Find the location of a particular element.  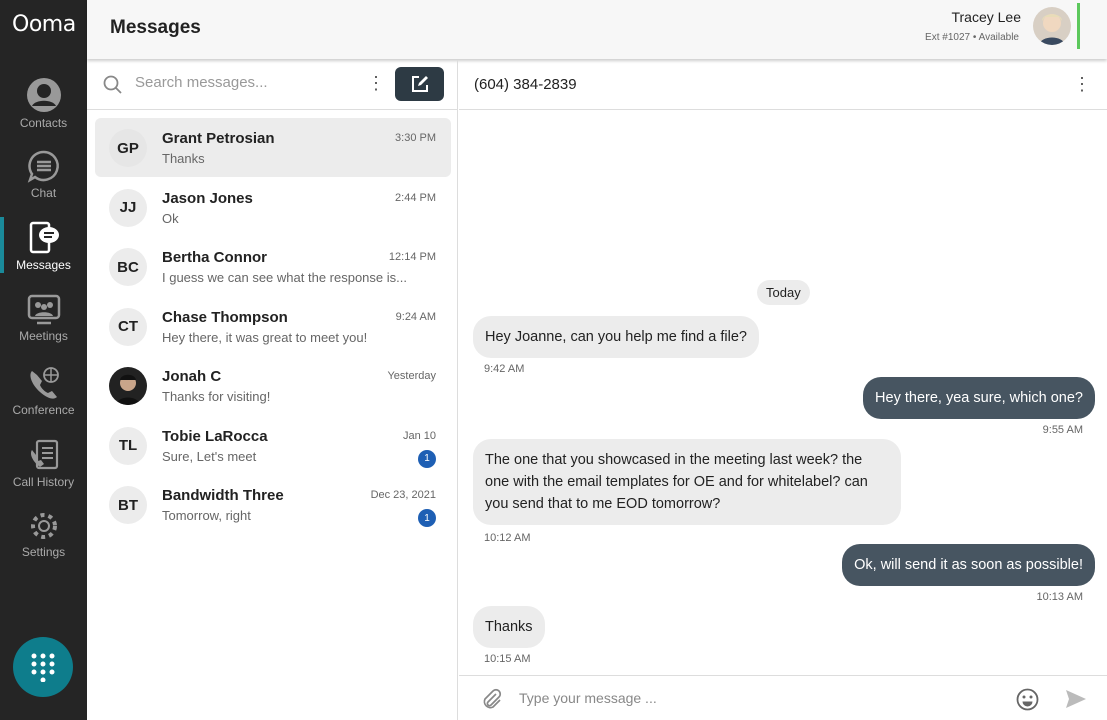

contact-name: Bandwidth Three is located at coordinates (223, 495).